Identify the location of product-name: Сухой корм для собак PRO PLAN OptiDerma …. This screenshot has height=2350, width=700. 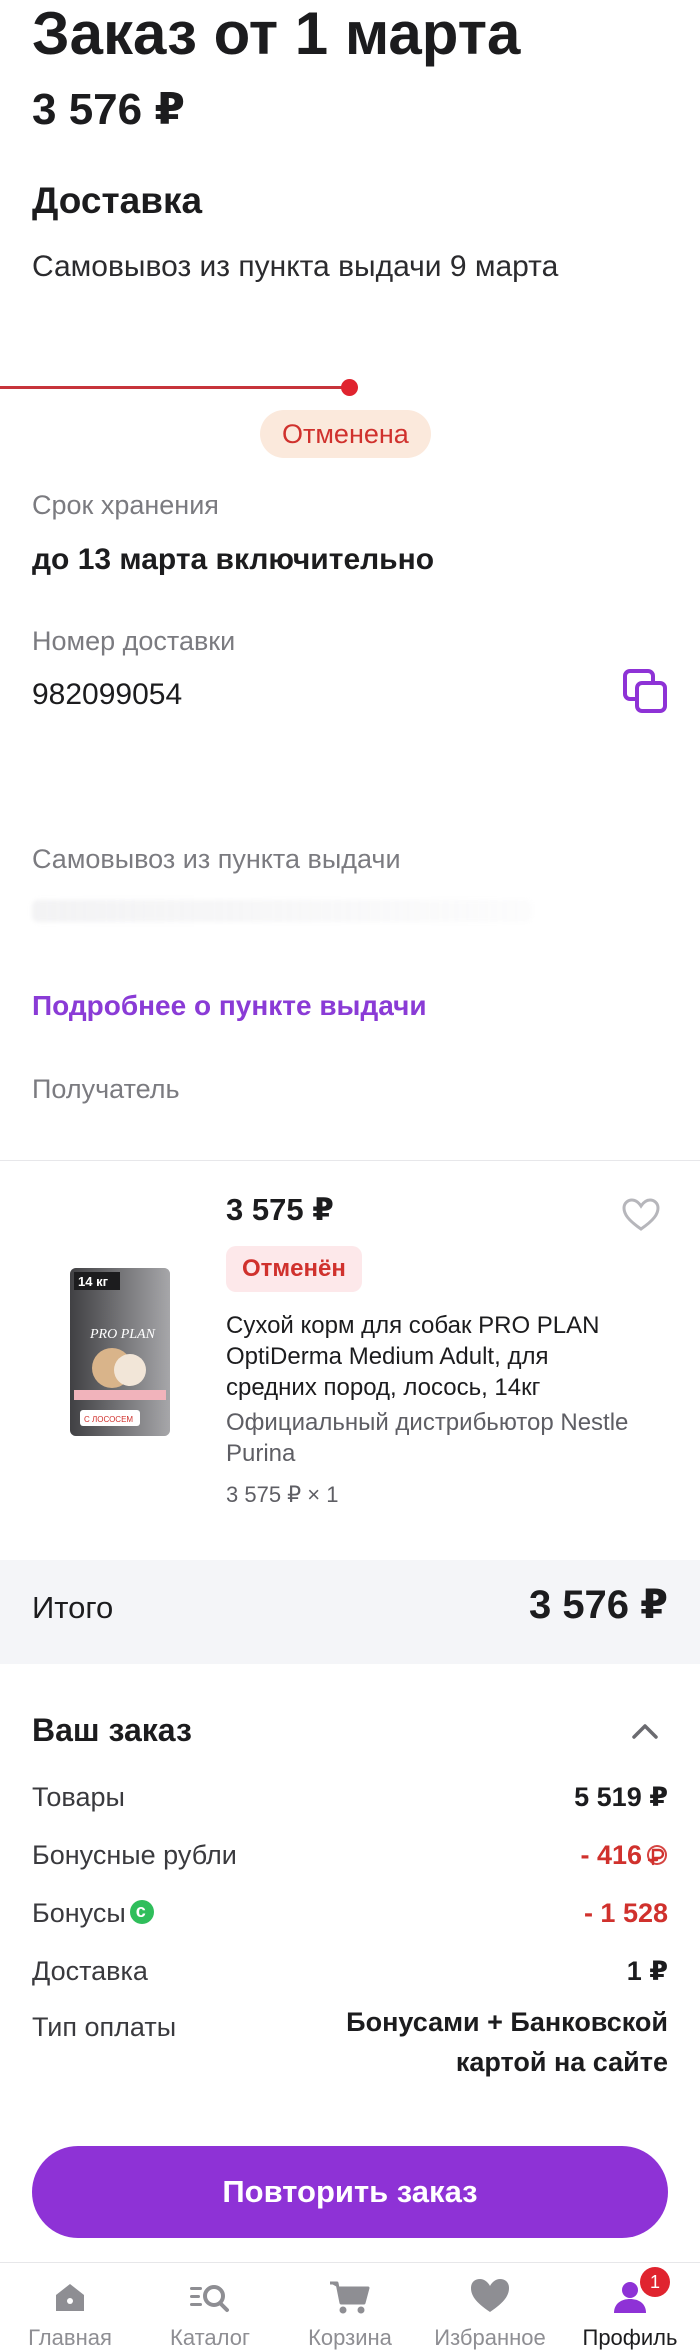
(431, 1356).